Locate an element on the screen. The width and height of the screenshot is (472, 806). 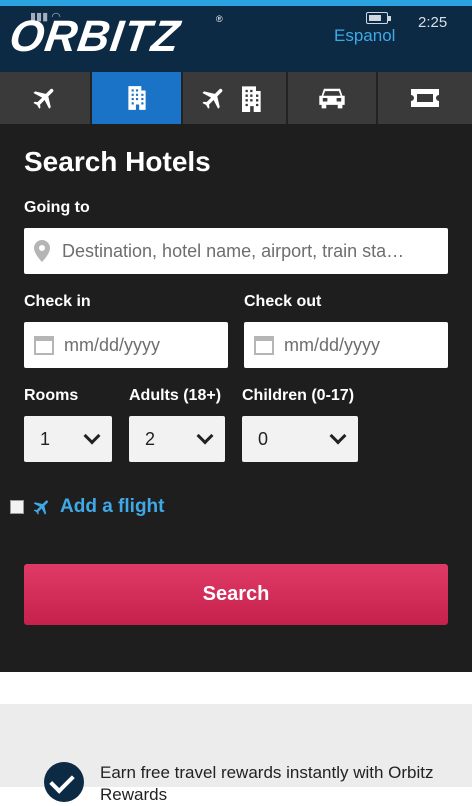
tab-cars is located at coordinates (333, 98).